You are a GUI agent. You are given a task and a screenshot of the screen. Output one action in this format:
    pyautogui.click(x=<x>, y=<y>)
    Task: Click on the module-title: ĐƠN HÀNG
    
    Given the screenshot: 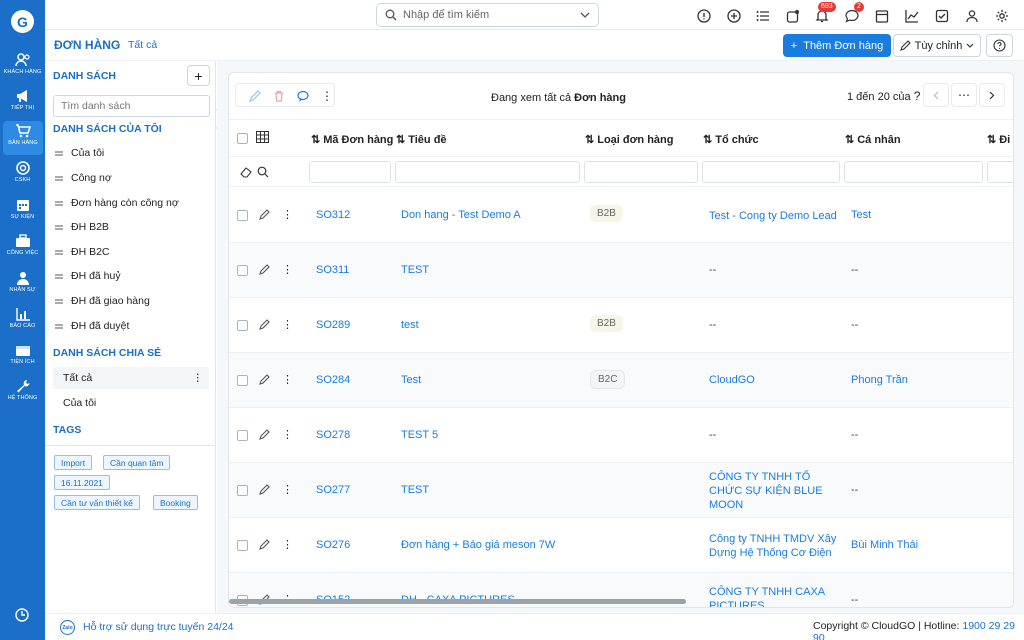 What is the action you would take?
    pyautogui.click(x=87, y=45)
    